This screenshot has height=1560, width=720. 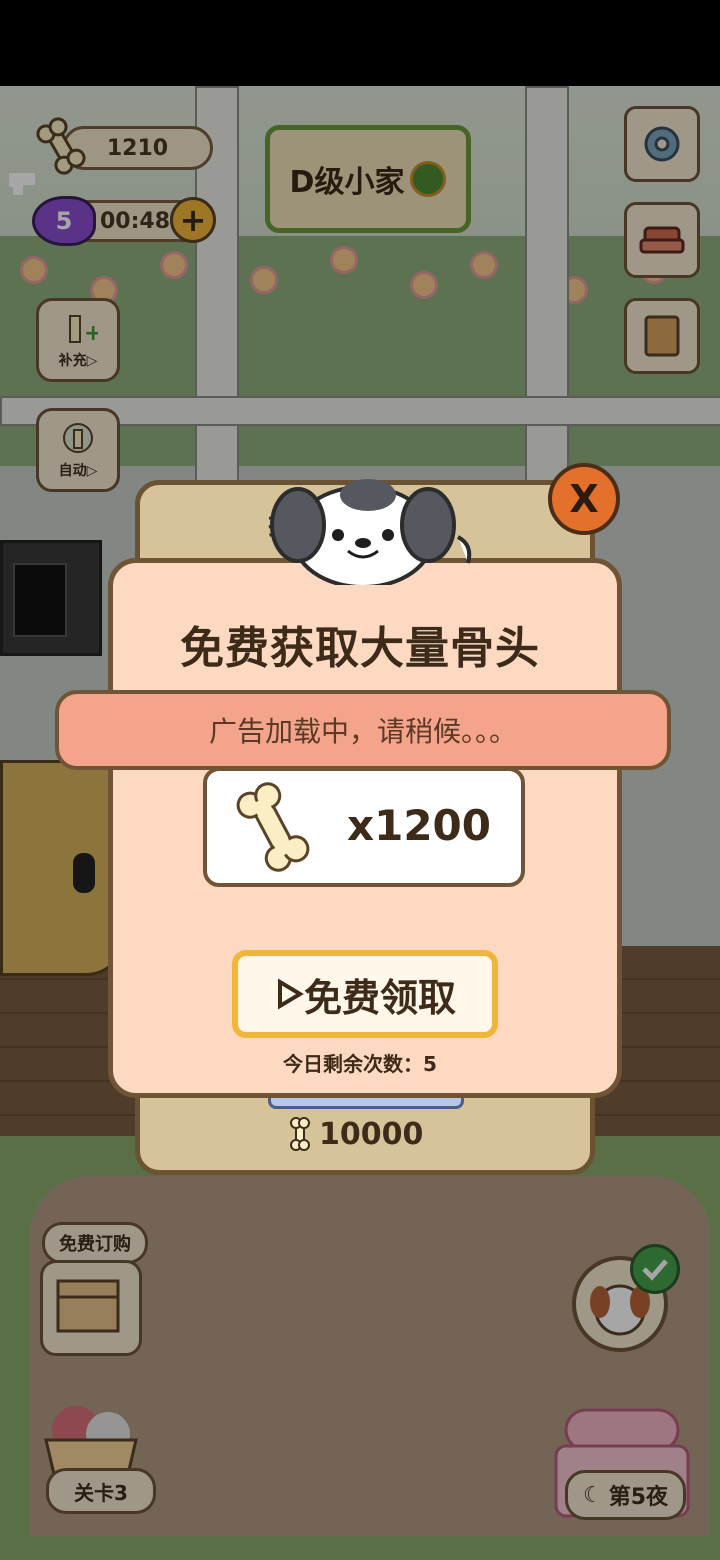 What do you see at coordinates (371, 1134) in the screenshot?
I see `price-value: 10000` at bounding box center [371, 1134].